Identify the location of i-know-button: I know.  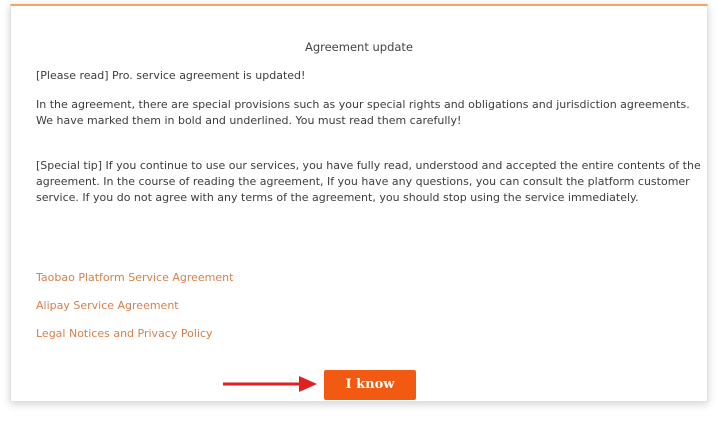
(370, 385).